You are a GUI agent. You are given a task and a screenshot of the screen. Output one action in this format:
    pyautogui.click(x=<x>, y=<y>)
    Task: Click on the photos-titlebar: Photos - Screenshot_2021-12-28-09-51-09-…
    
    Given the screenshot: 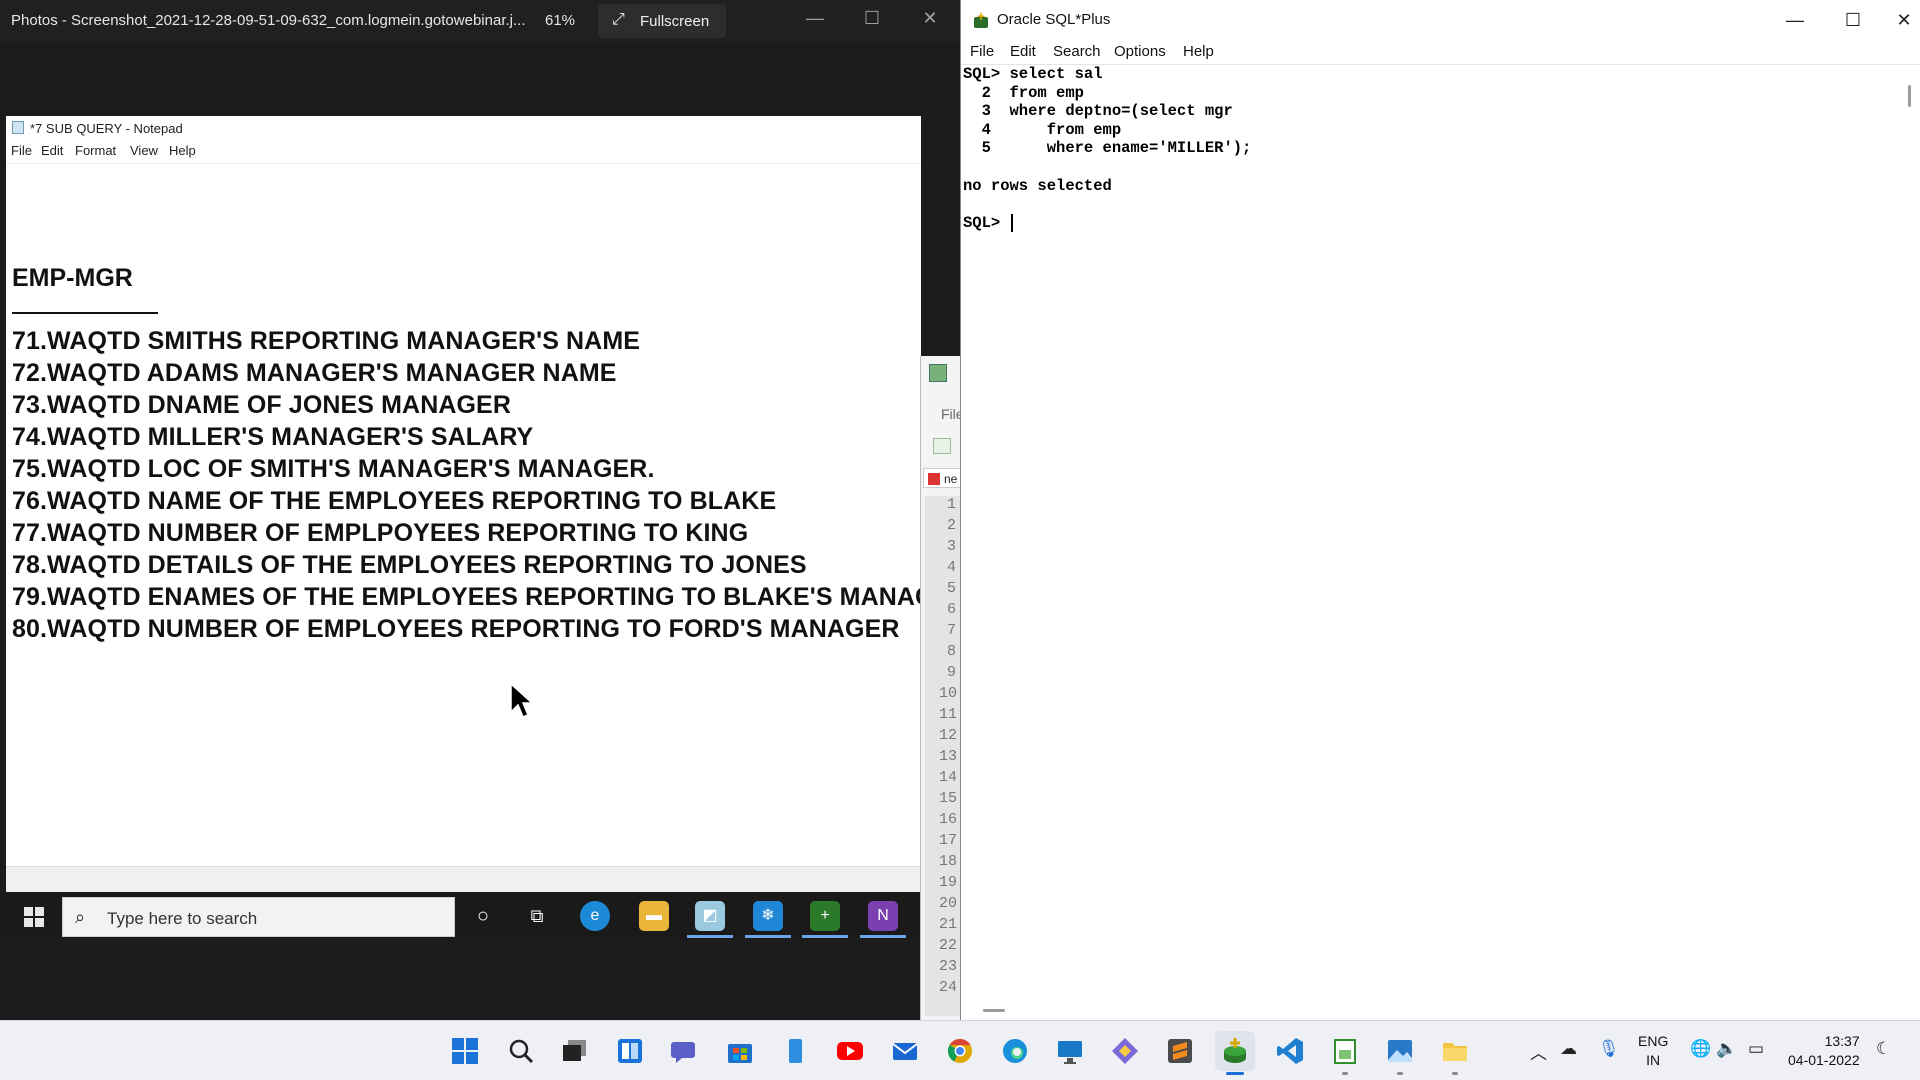 What is the action you would take?
    pyautogui.click(x=480, y=21)
    